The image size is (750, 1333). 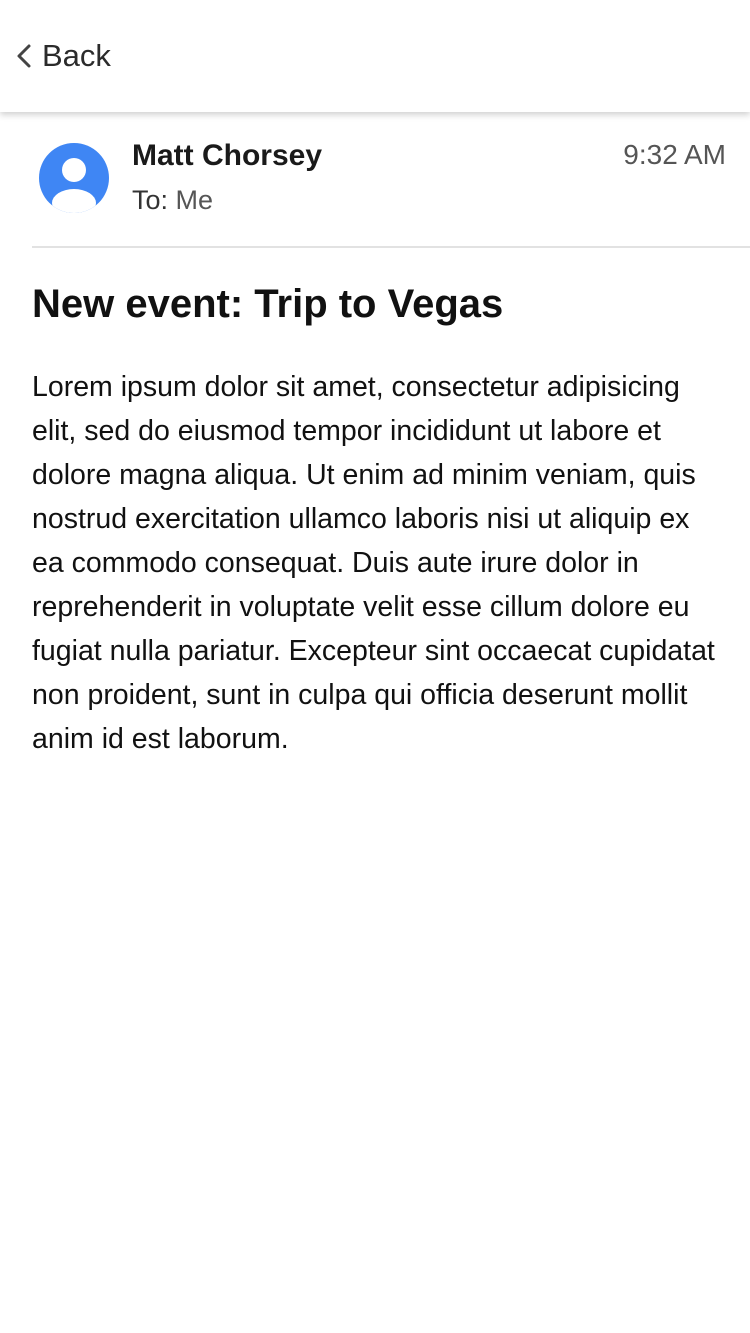 I want to click on recipient-name: Me, so click(x=194, y=200).